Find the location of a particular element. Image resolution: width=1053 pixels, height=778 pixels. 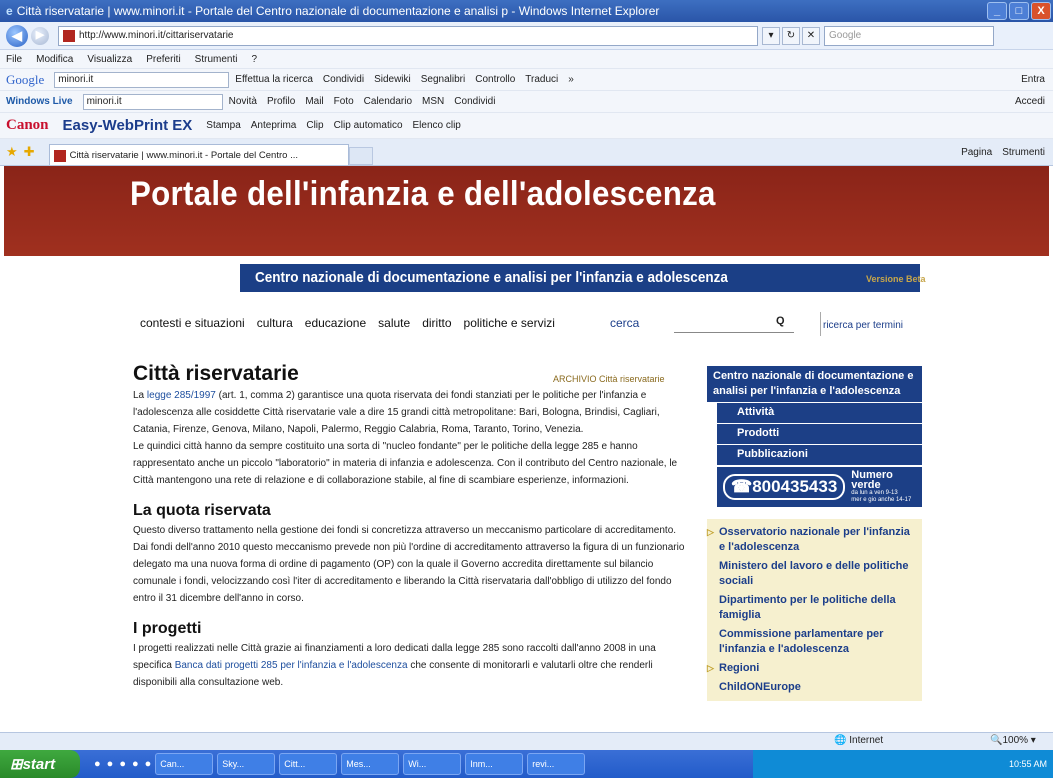

google-bookmarks-button: Segnalibri is located at coordinates (443, 79).